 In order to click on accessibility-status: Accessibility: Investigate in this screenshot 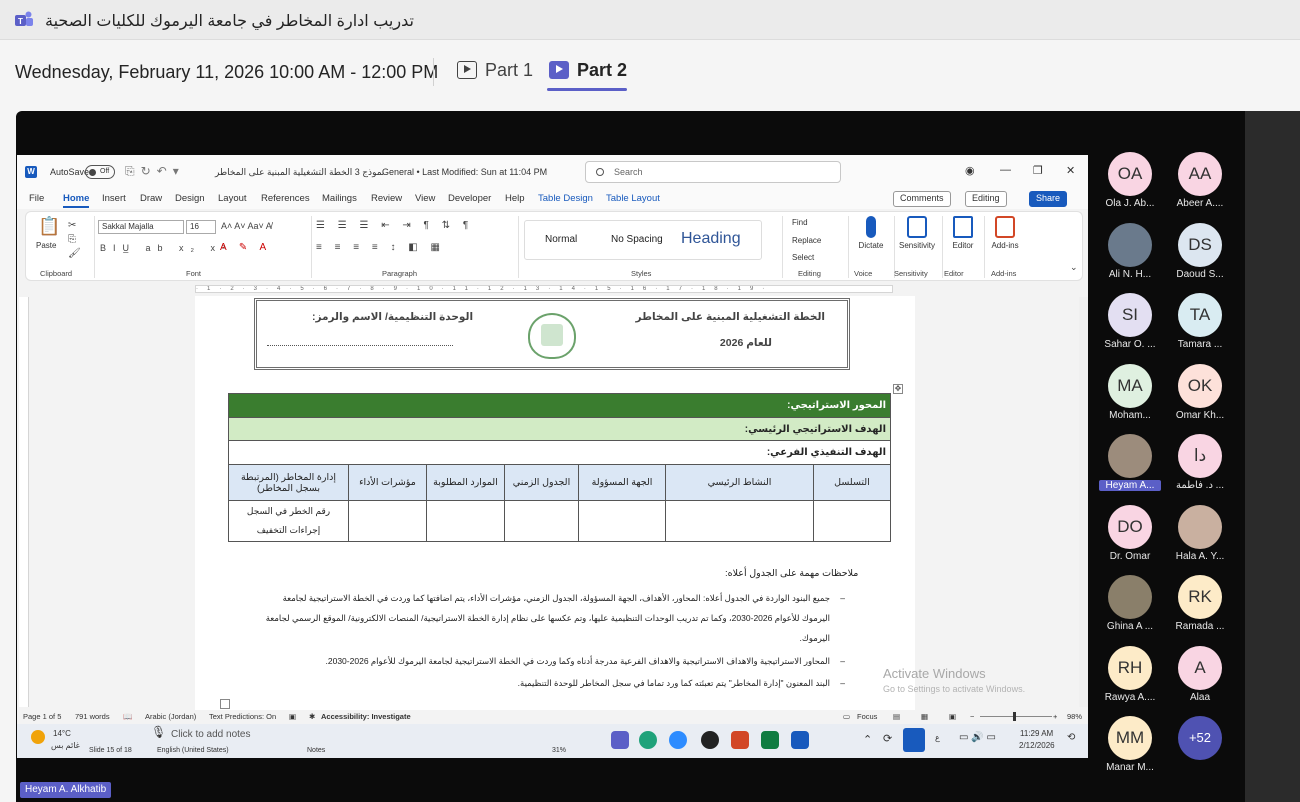, I will do `click(366, 716)`.